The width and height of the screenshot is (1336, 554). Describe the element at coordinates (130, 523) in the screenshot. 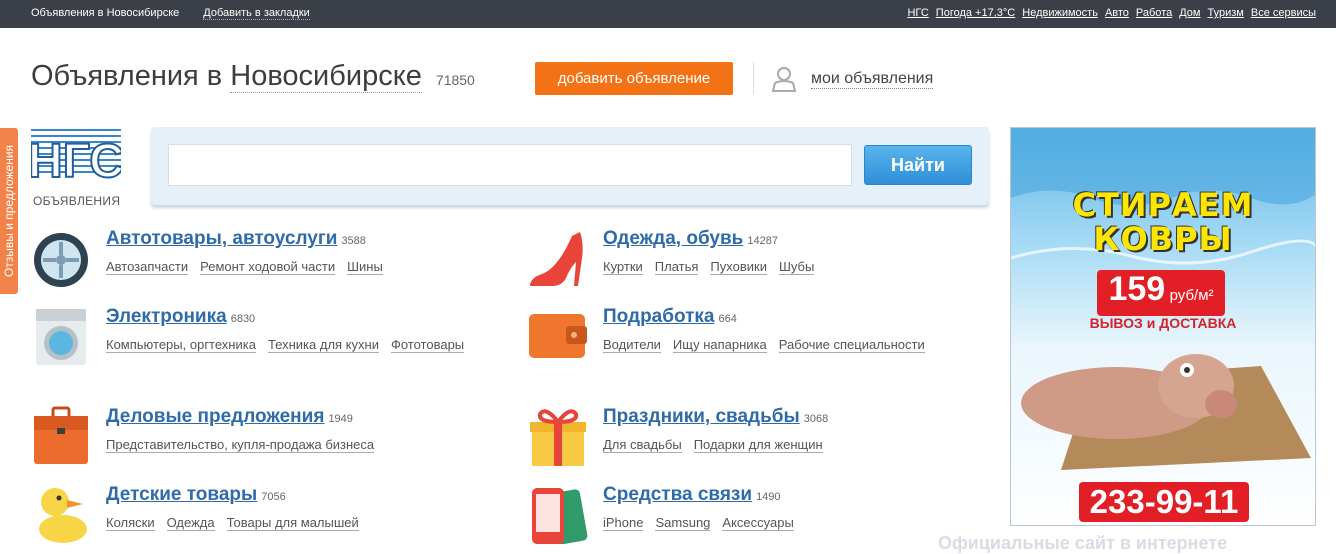

I see `subcategory-link: Коляски` at that location.